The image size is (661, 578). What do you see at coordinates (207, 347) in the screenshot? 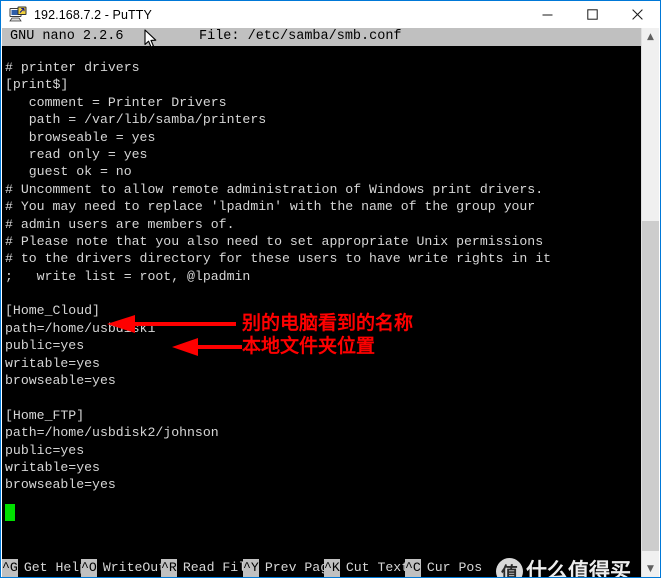
I see `arrow-to-local-path-icon` at bounding box center [207, 347].